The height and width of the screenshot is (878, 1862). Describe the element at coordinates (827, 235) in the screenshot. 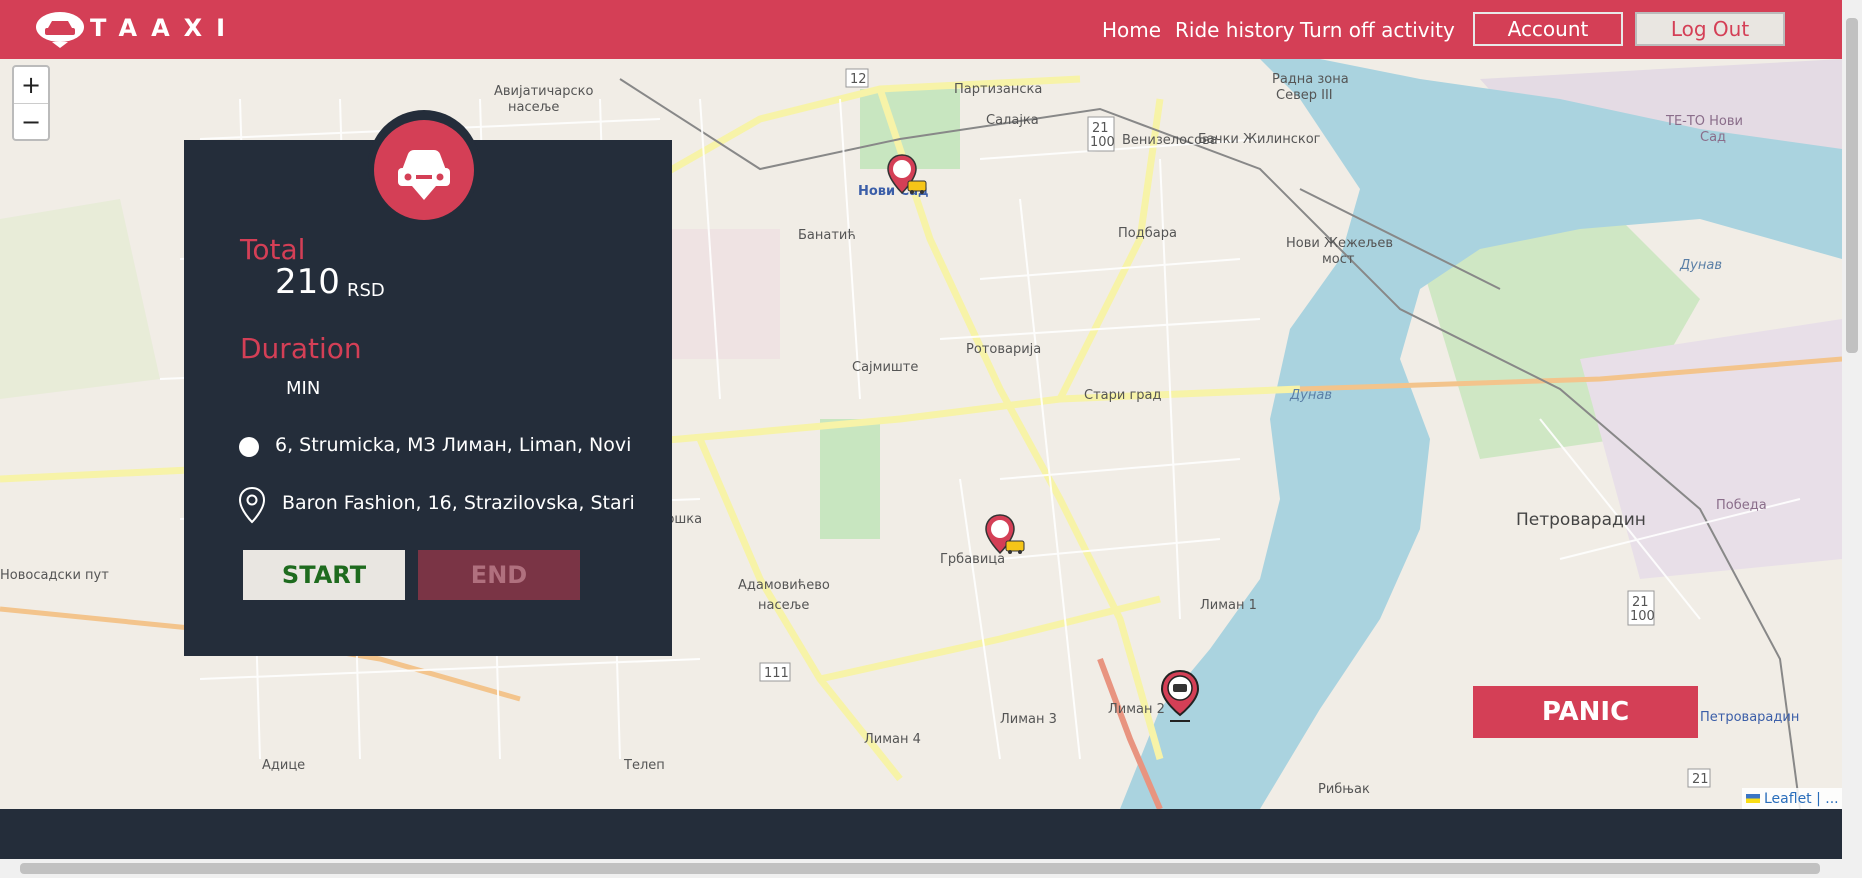

I see `svg-text: Банатић` at that location.